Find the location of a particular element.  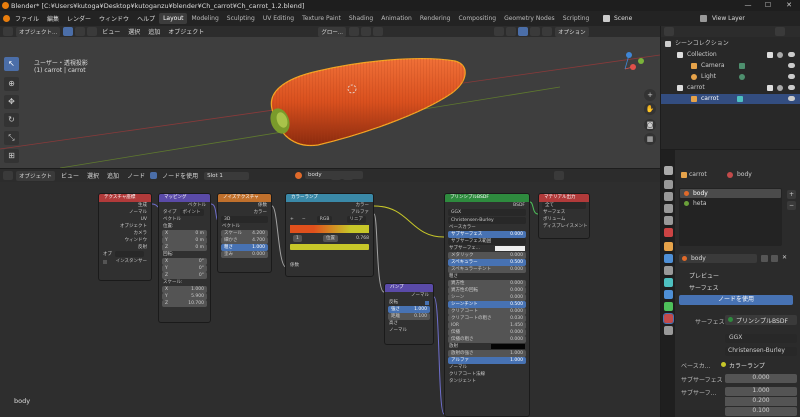

menu-window: ウィンドウ is located at coordinates (114, 18).